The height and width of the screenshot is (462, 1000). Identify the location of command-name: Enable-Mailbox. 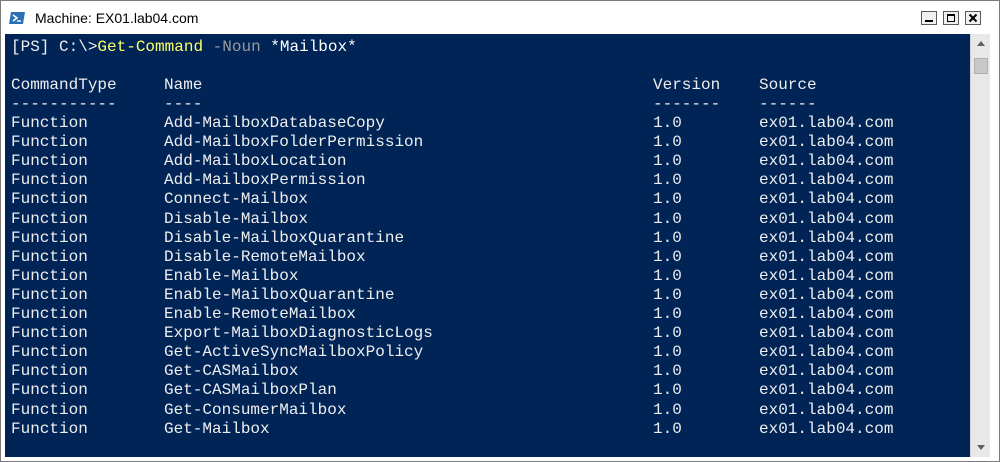
(231, 275).